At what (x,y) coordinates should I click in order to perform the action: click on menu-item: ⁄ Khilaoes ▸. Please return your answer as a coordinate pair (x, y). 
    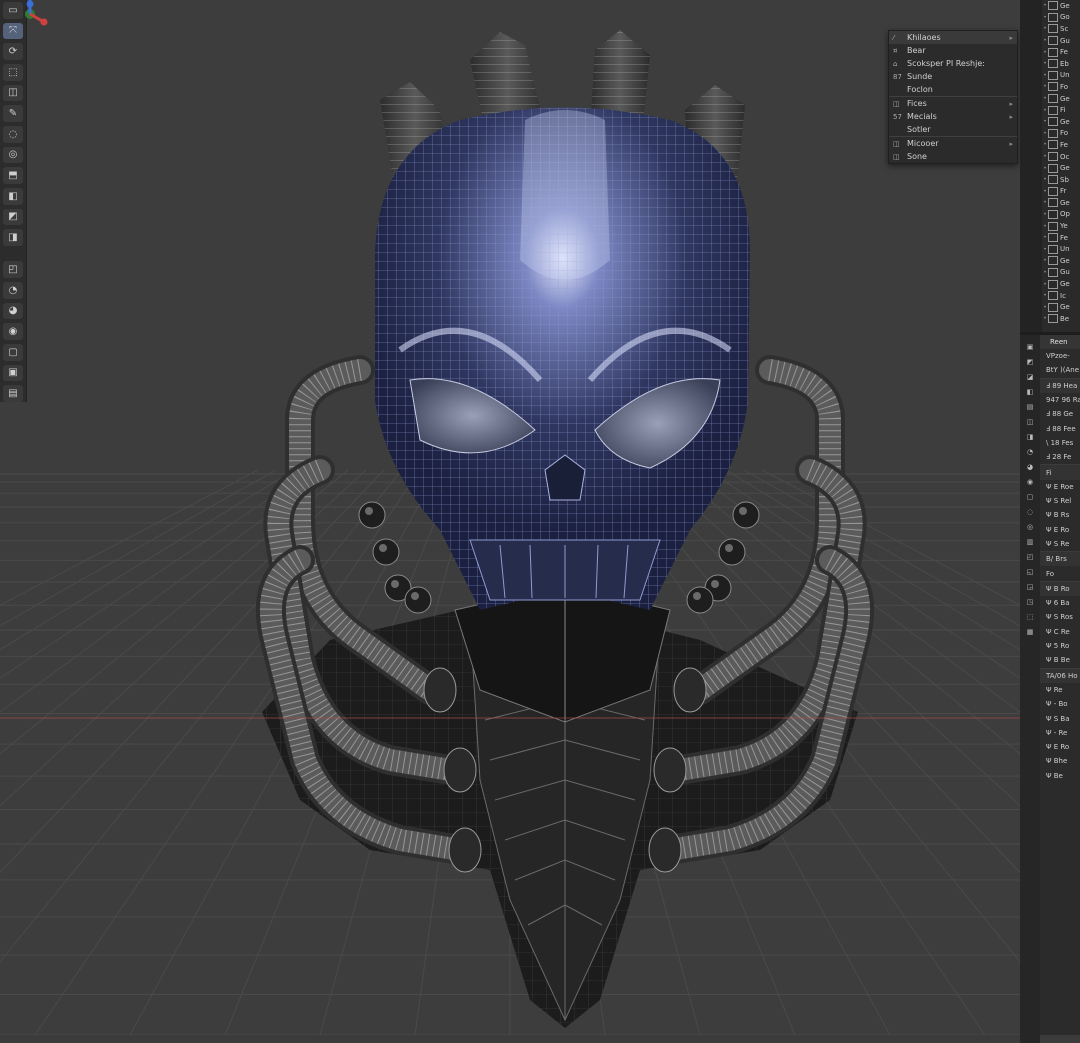
    Looking at the image, I should click on (953, 37).